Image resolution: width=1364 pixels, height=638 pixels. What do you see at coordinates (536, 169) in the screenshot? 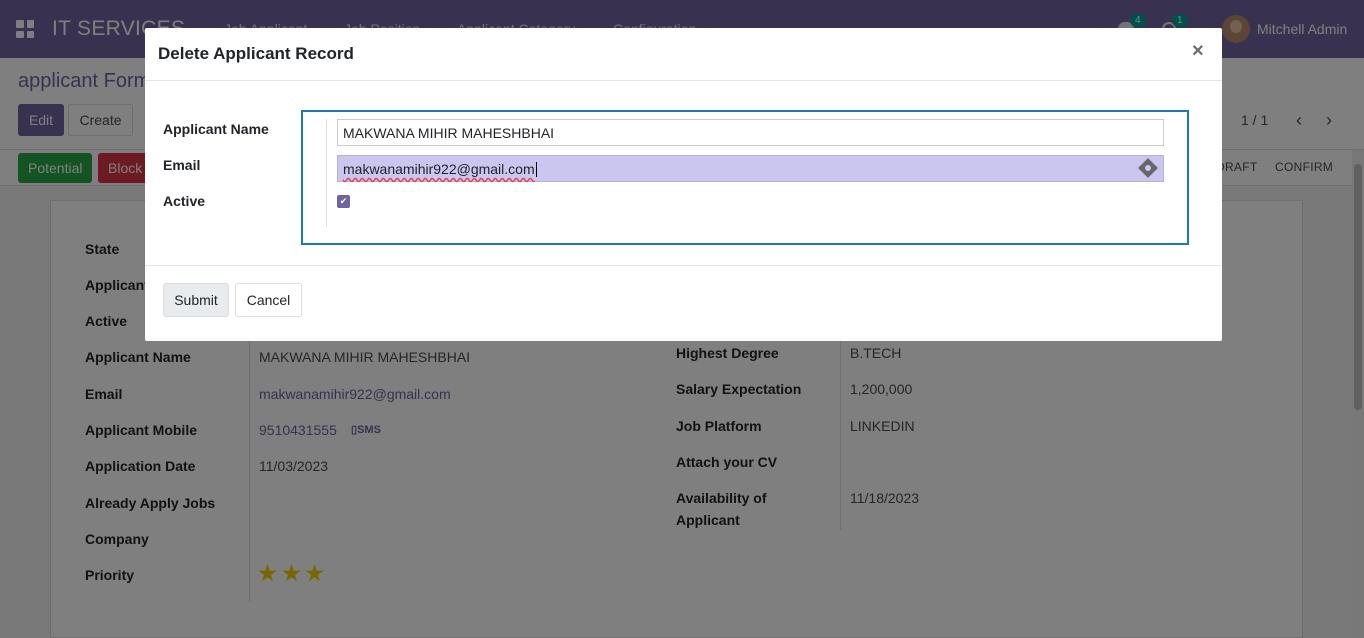
I see `text-caret` at bounding box center [536, 169].